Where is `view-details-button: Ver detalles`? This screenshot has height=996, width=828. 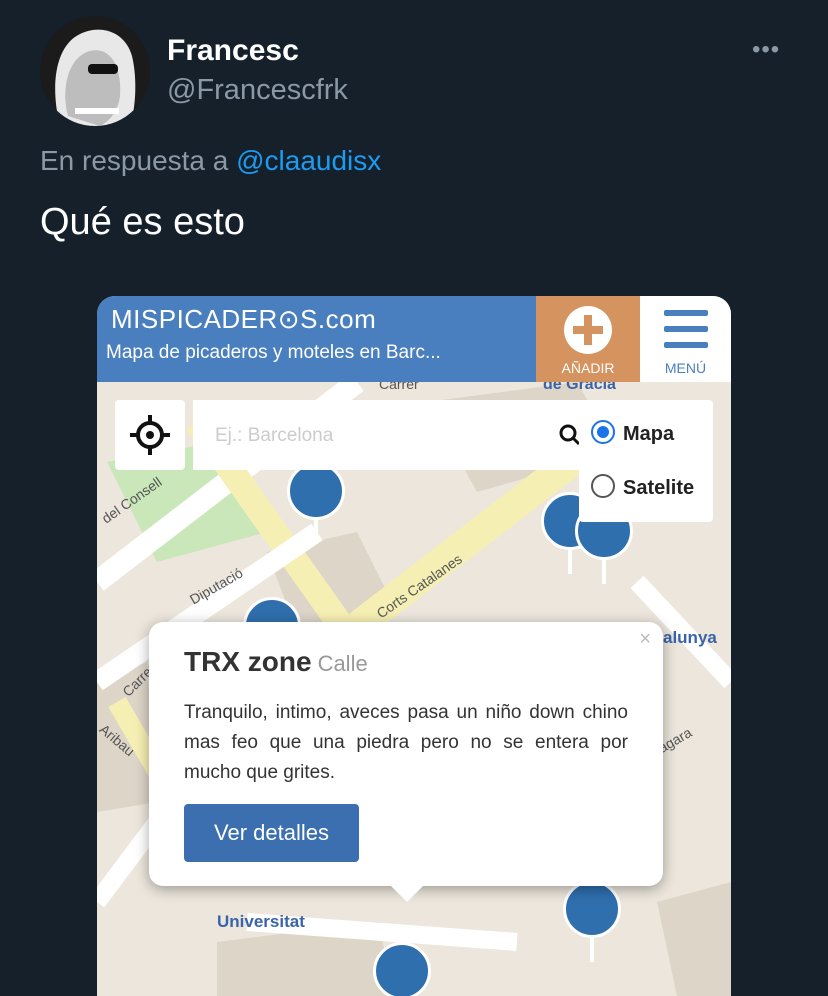 view-details-button: Ver detalles is located at coordinates (271, 833).